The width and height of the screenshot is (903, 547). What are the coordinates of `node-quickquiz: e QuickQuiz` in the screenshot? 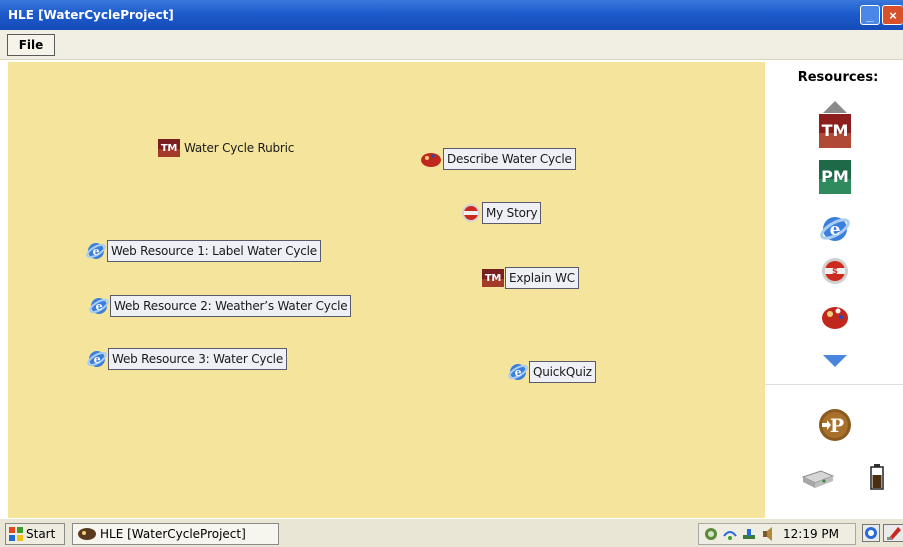 It's located at (552, 372).